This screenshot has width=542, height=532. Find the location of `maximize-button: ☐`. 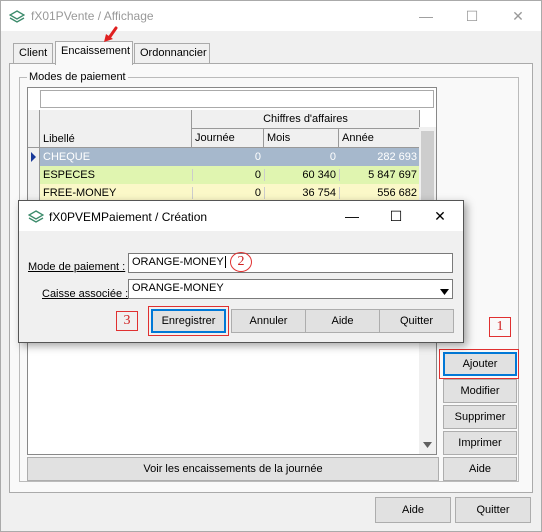

maximize-button: ☐ is located at coordinates (472, 16).